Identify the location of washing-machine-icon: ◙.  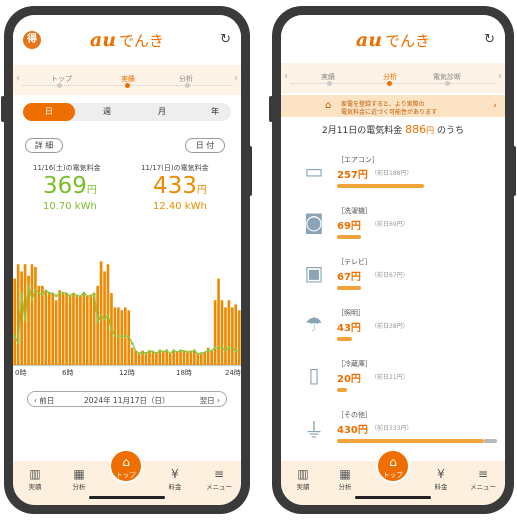
(314, 222).